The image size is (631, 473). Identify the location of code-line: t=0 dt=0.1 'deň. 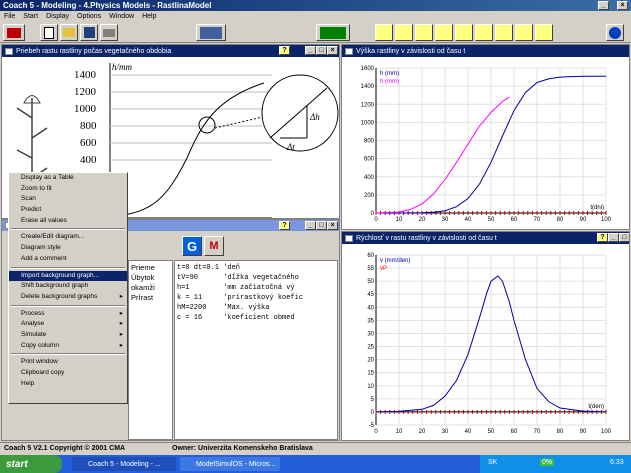
(209, 268).